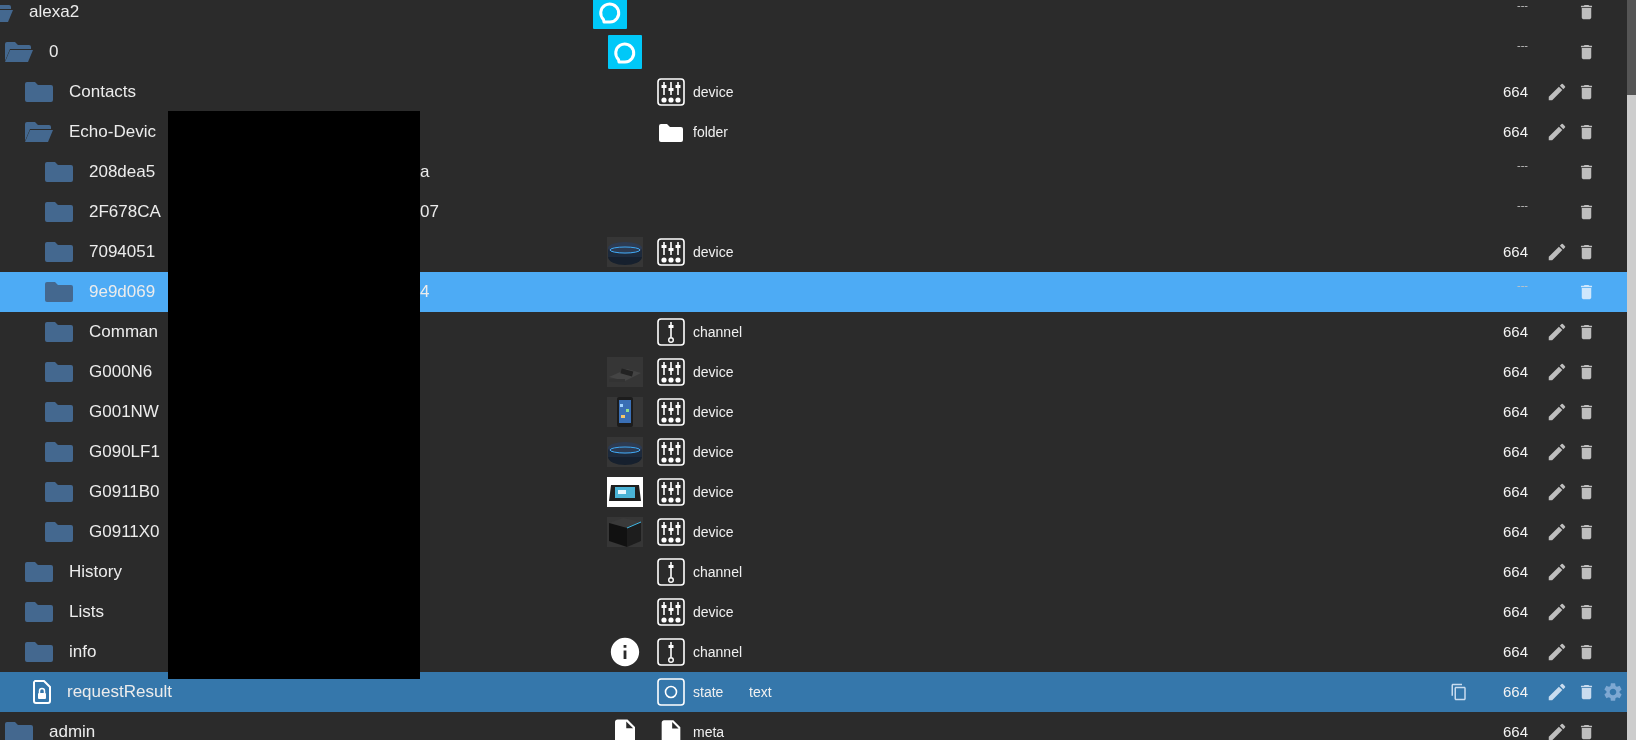  Describe the element at coordinates (813, 172) in the screenshot. I see `tree-row: 208dea5 a ---` at that location.